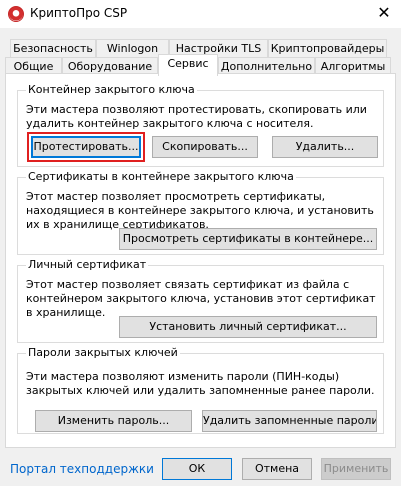 The image size is (401, 486). What do you see at coordinates (53, 48) in the screenshot?
I see `tab-security: Безопасность` at bounding box center [53, 48].